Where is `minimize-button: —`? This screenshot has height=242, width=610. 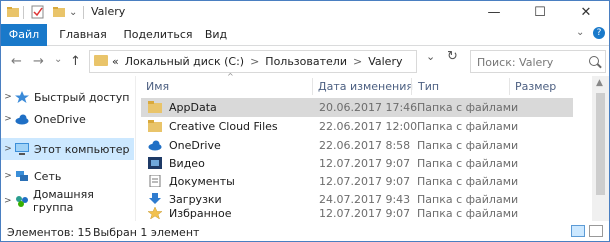
minimize-button: — is located at coordinates (494, 12).